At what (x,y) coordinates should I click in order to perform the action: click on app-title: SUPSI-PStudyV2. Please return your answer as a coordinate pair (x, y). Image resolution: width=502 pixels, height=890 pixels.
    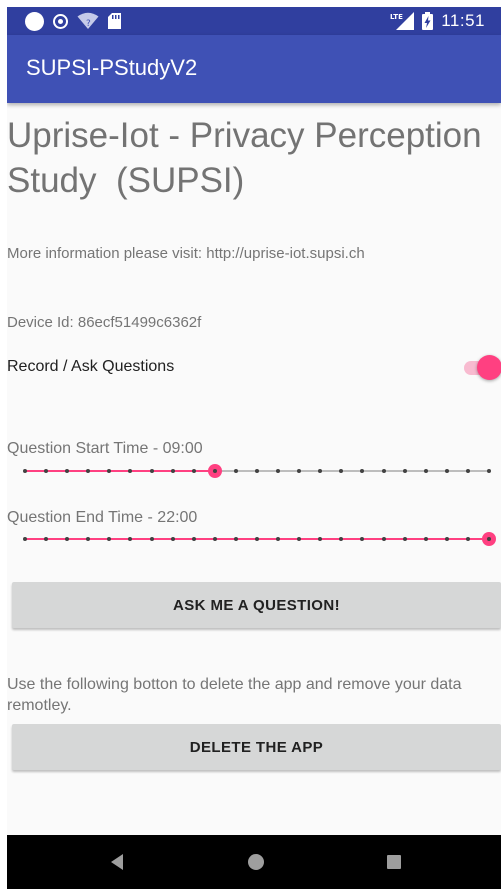
    Looking at the image, I should click on (112, 67).